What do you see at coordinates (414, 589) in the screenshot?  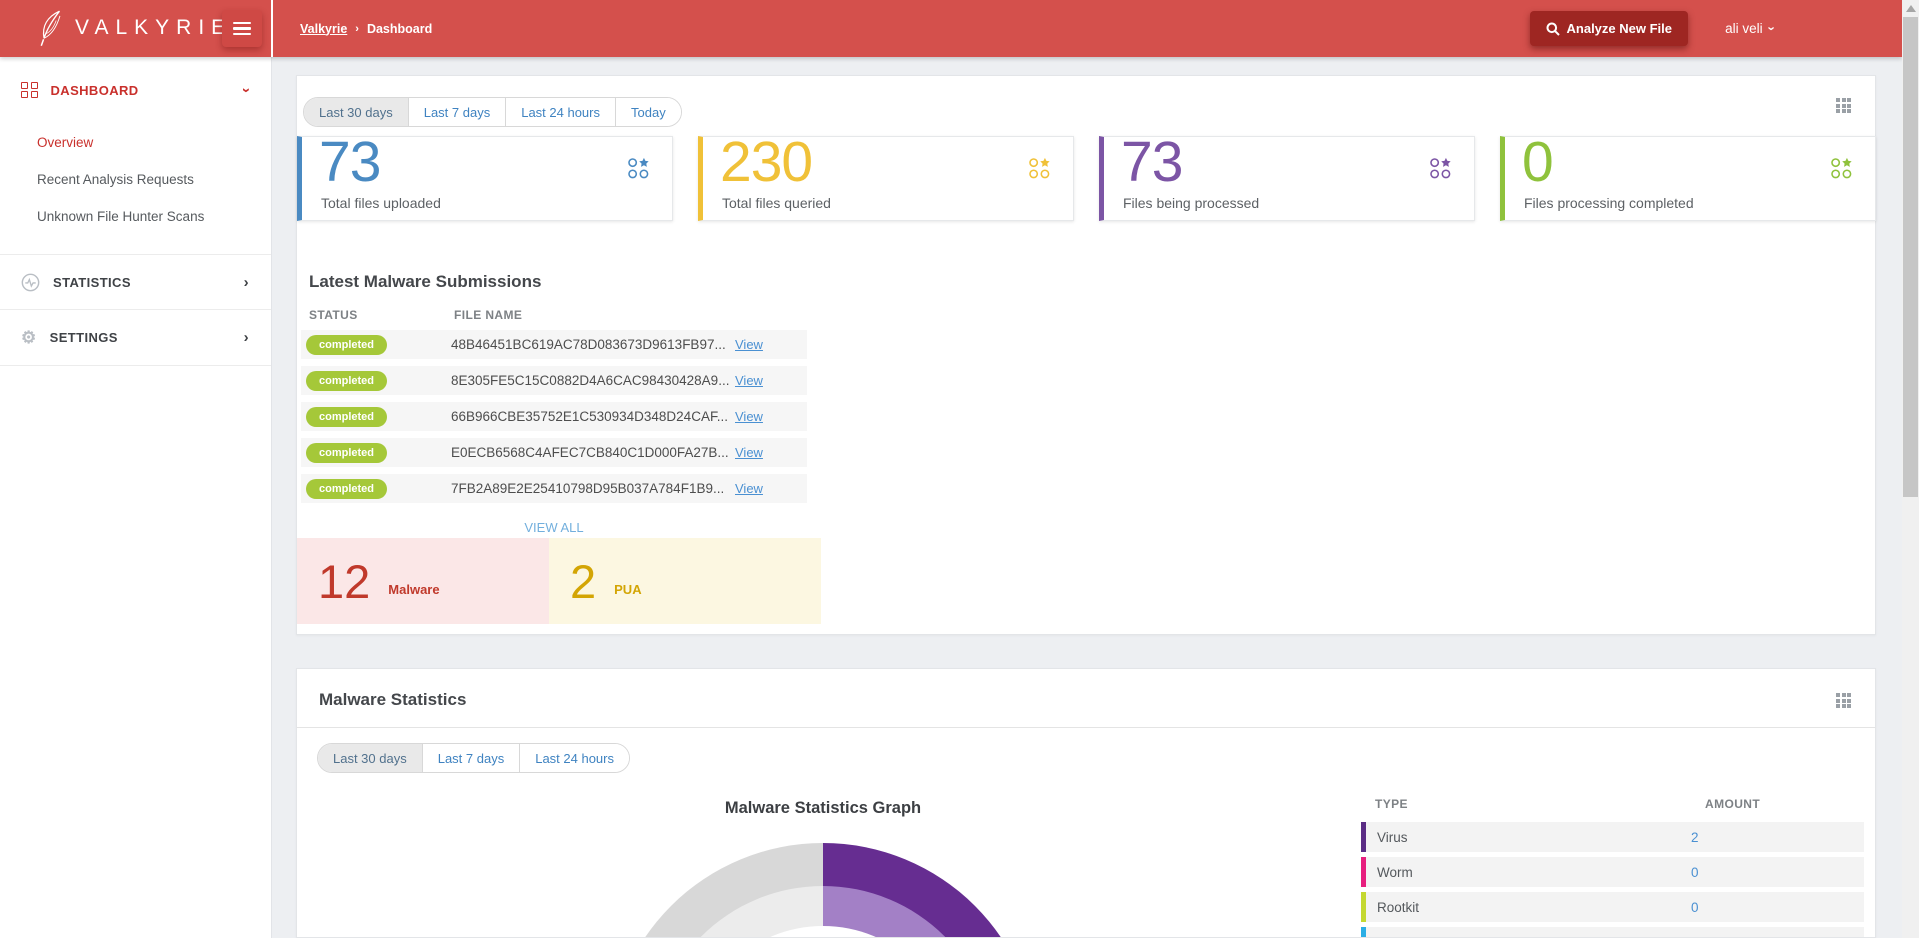 I see `malware-label: Malware` at bounding box center [414, 589].